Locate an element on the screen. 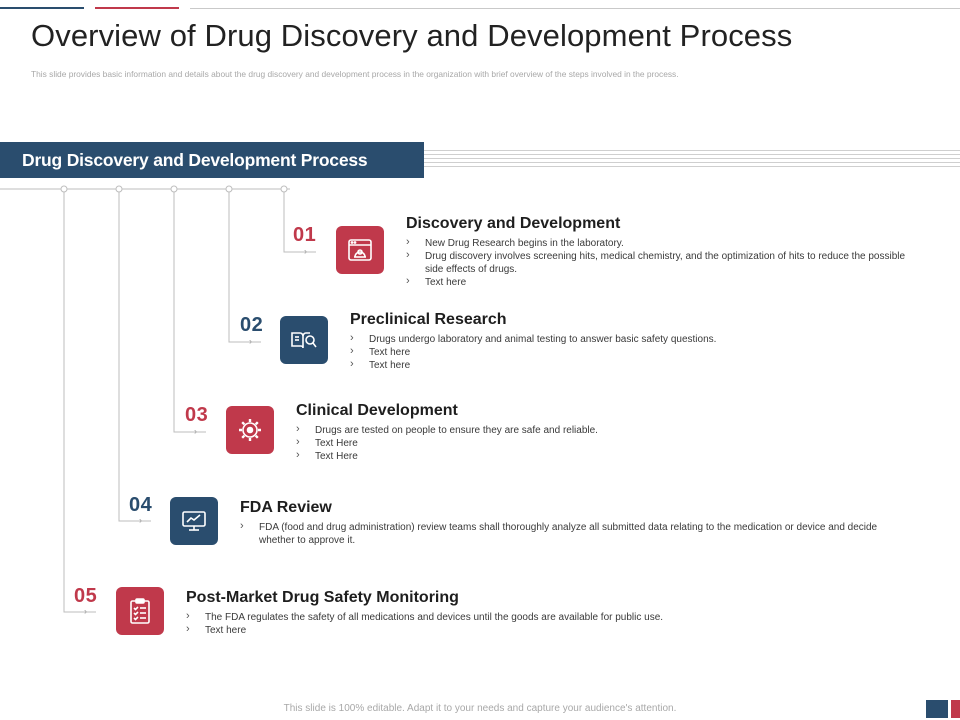  top-accent-blue is located at coordinates (42, 8).